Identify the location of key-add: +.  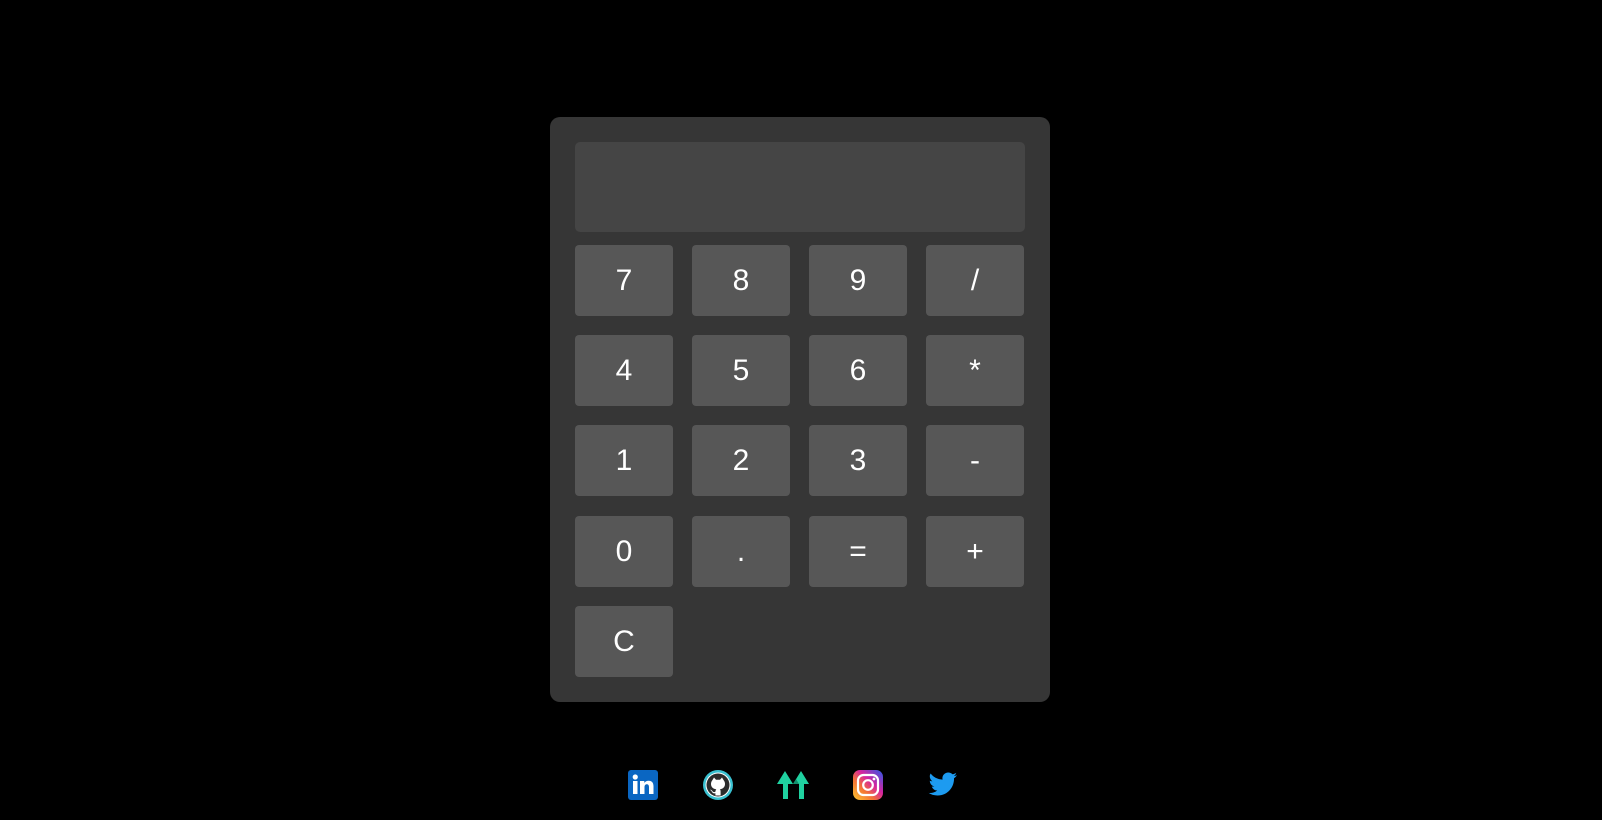
(975, 551).